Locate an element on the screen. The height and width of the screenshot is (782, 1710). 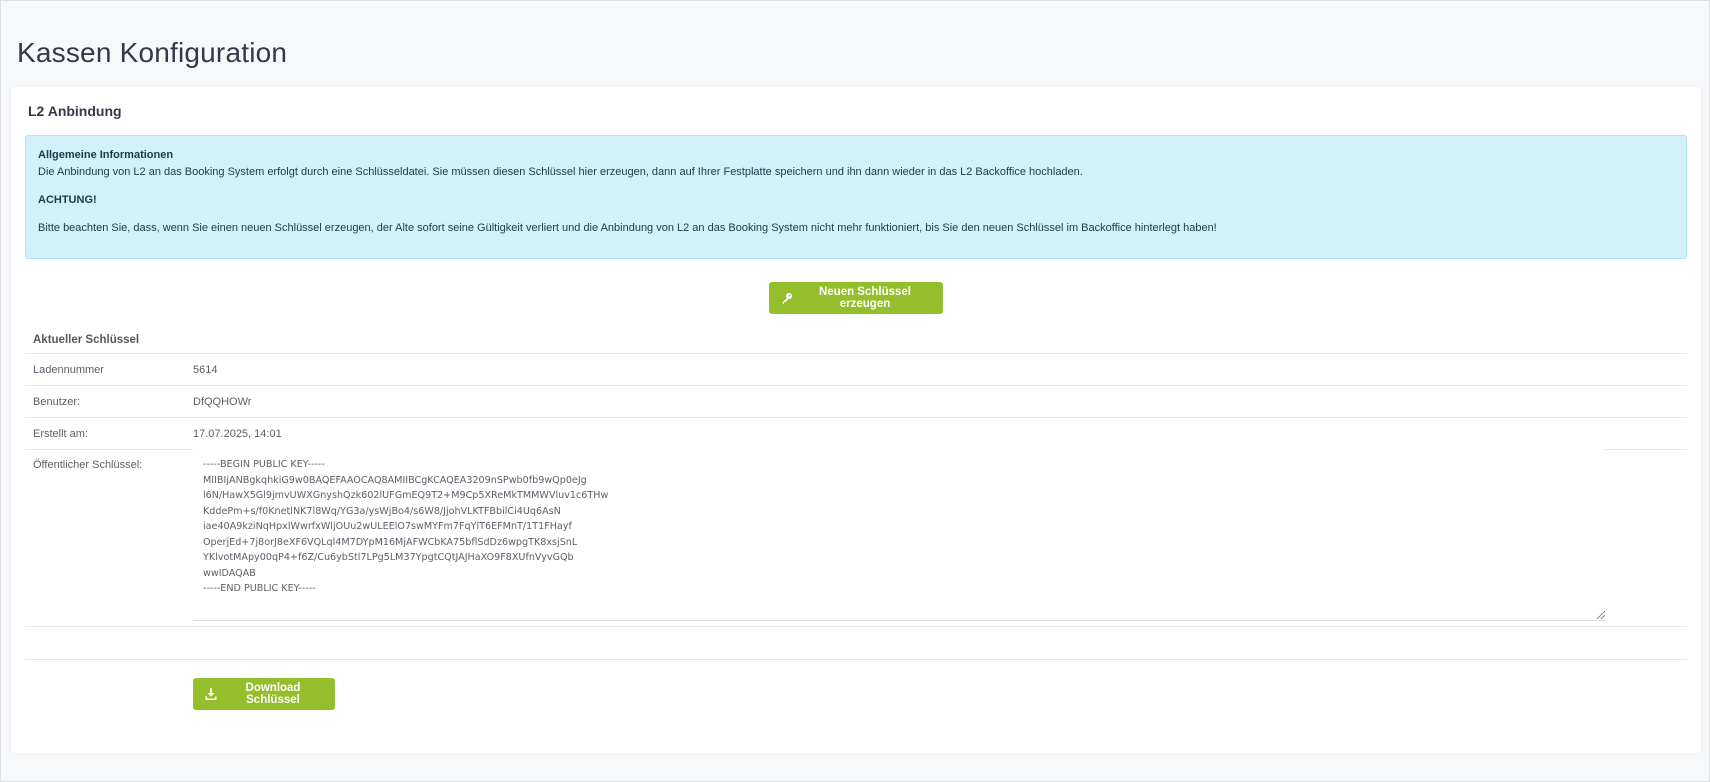
store-number-value: 5614 is located at coordinates (205, 370).